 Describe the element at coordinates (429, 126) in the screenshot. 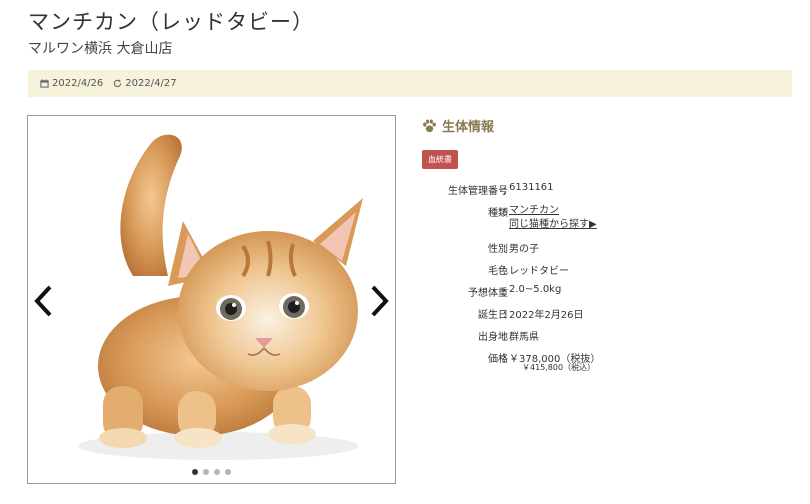

I see `paw-icon` at that location.